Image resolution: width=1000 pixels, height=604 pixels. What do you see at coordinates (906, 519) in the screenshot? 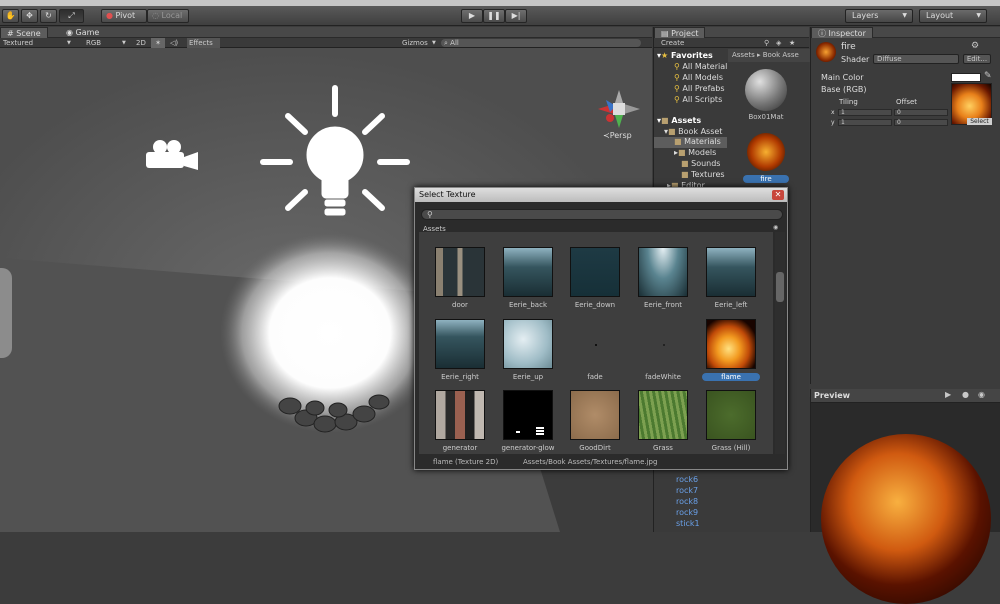
I see `preview-sphere` at bounding box center [906, 519].